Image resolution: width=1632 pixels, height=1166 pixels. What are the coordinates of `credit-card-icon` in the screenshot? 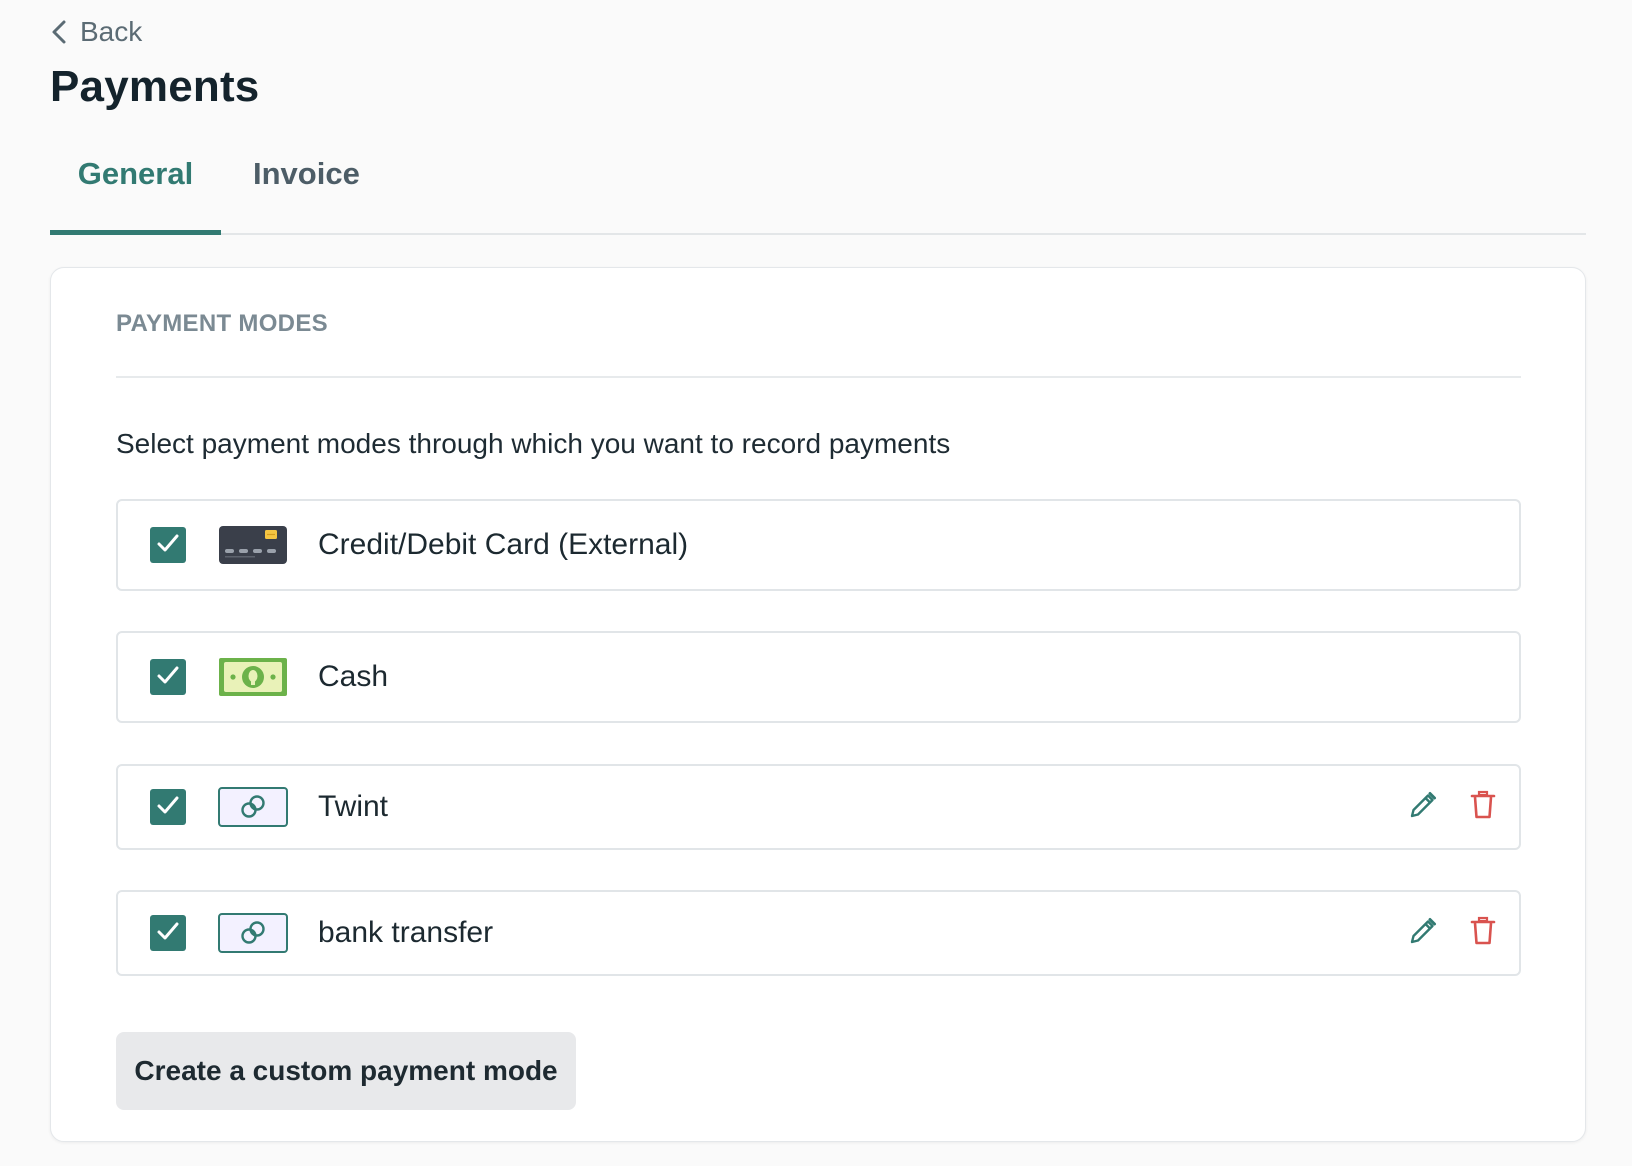 It's located at (253, 545).